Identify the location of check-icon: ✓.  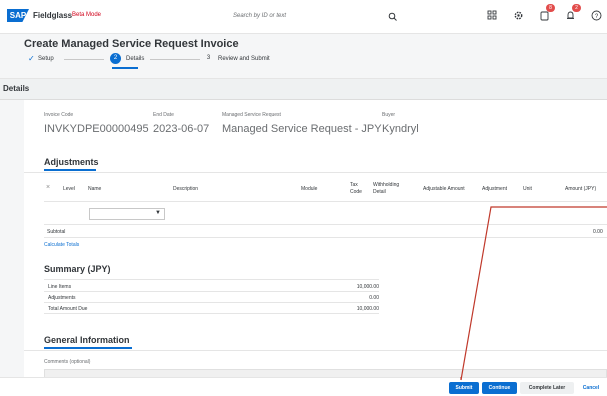
(31, 58).